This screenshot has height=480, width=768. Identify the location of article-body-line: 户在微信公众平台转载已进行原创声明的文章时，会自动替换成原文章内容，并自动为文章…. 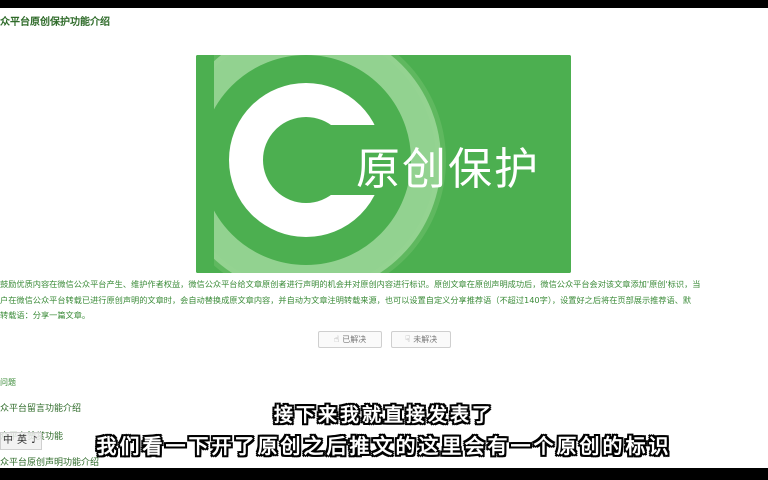
(346, 299).